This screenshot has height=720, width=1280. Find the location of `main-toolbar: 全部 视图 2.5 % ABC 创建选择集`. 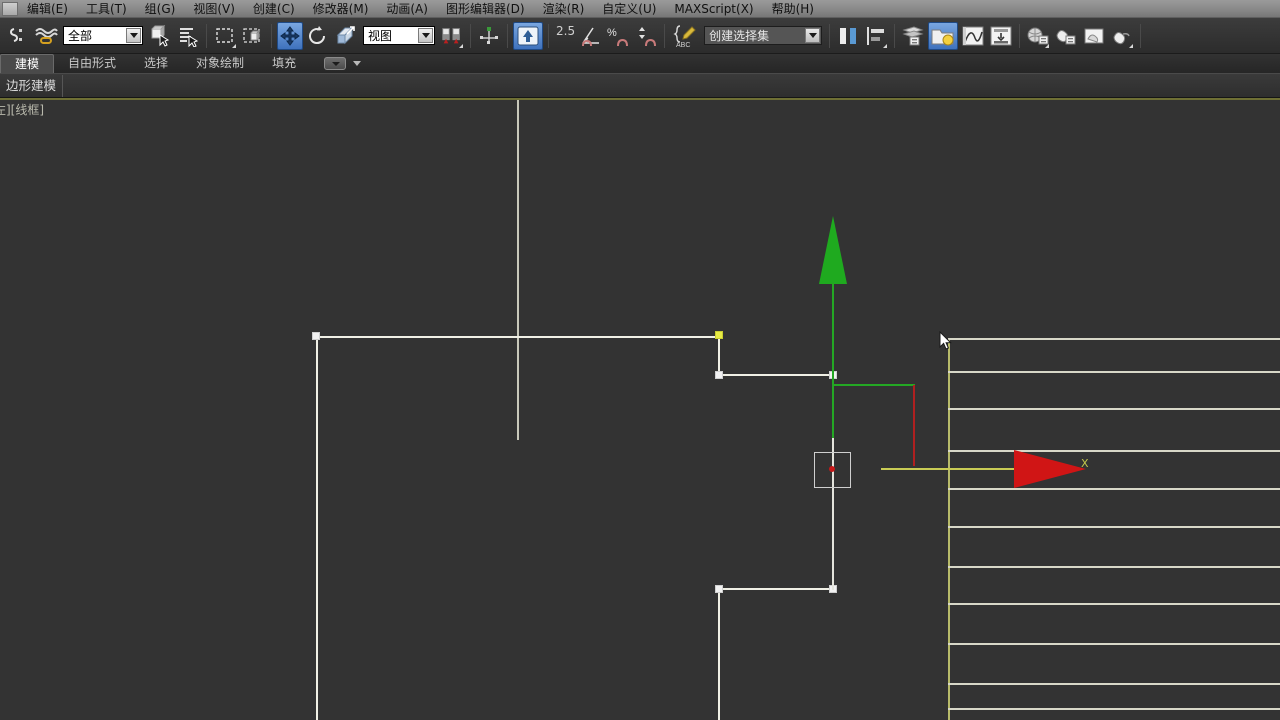

main-toolbar: 全部 视图 2.5 % ABC 创建选择集 is located at coordinates (640, 36).